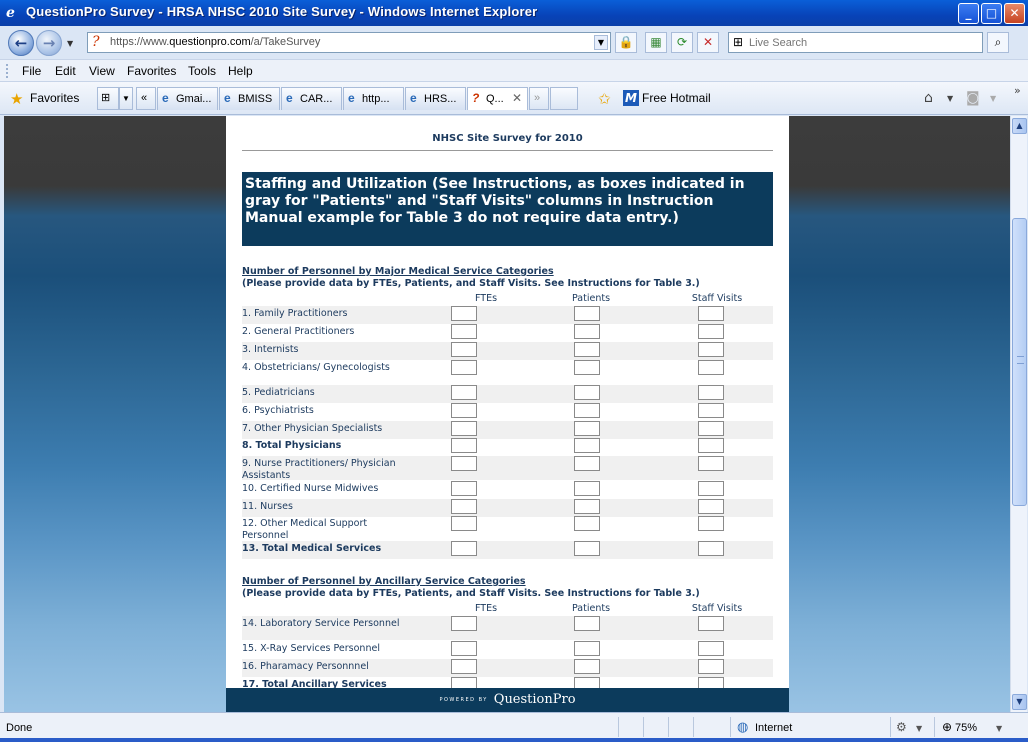 This screenshot has height=742, width=1028. Describe the element at coordinates (999, 728) in the screenshot. I see `zoom-dropdown-icon: ▼` at that location.